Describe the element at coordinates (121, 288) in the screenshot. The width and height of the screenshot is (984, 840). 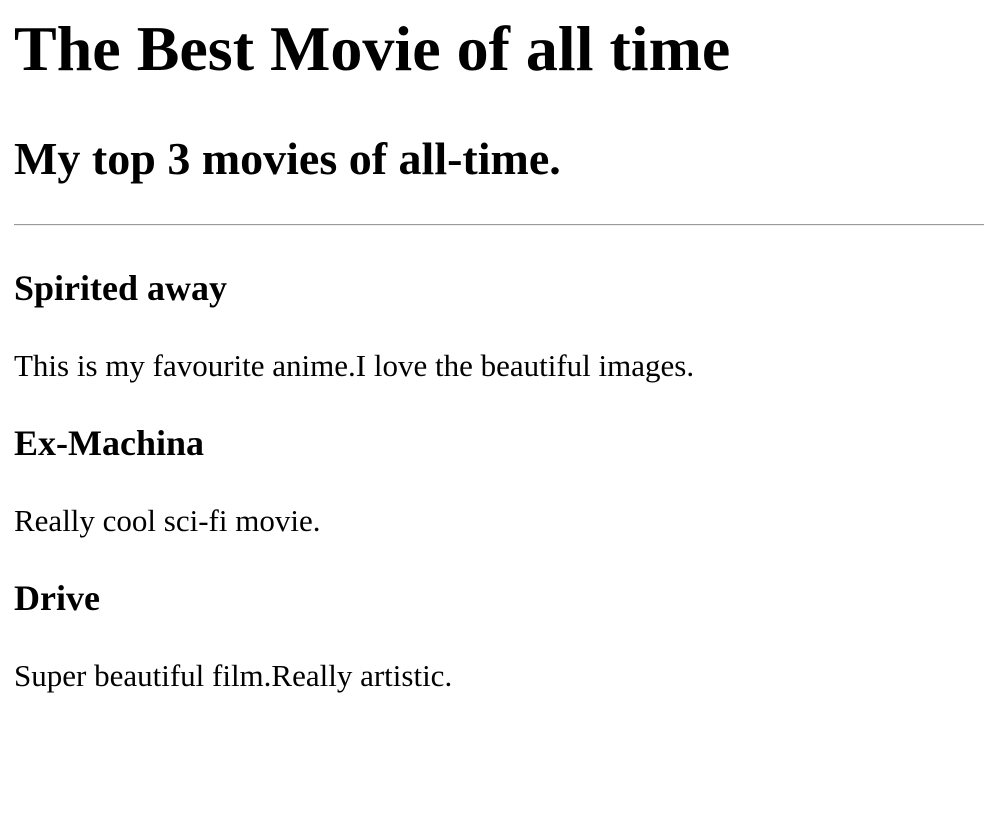
I see `movie-title-spirited-away: Spirited away` at that location.